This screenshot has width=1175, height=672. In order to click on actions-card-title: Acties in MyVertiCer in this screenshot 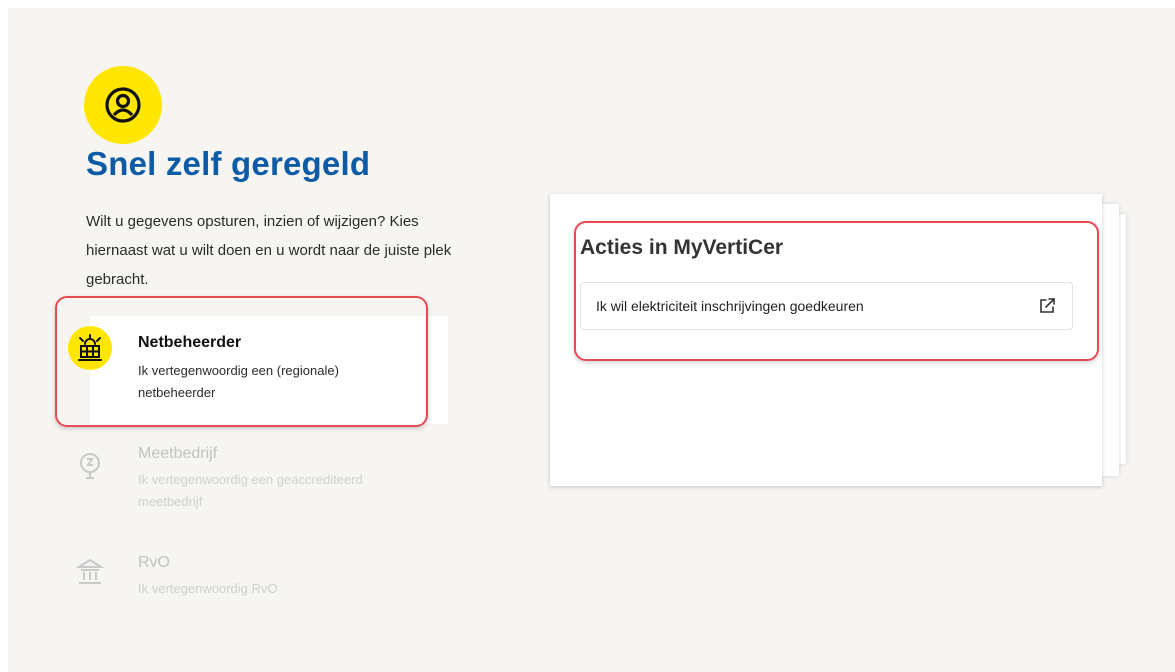, I will do `click(682, 247)`.